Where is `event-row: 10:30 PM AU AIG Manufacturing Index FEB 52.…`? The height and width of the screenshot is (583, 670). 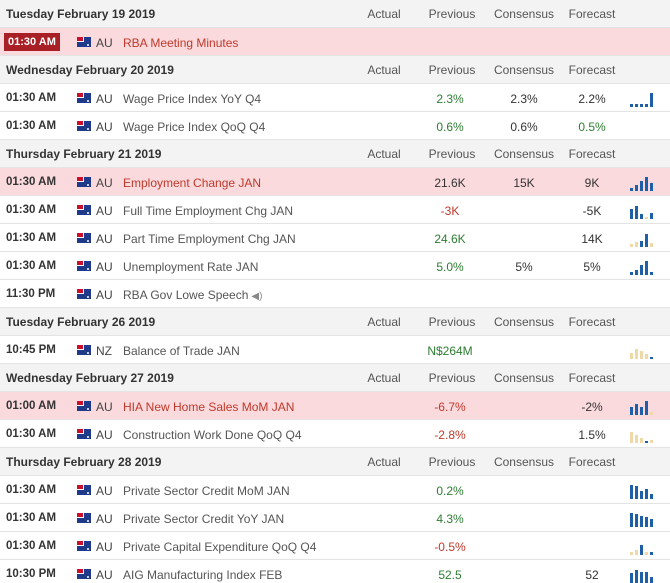 event-row: 10:30 PM AU AIG Manufacturing Index FEB 52.… is located at coordinates (335, 571).